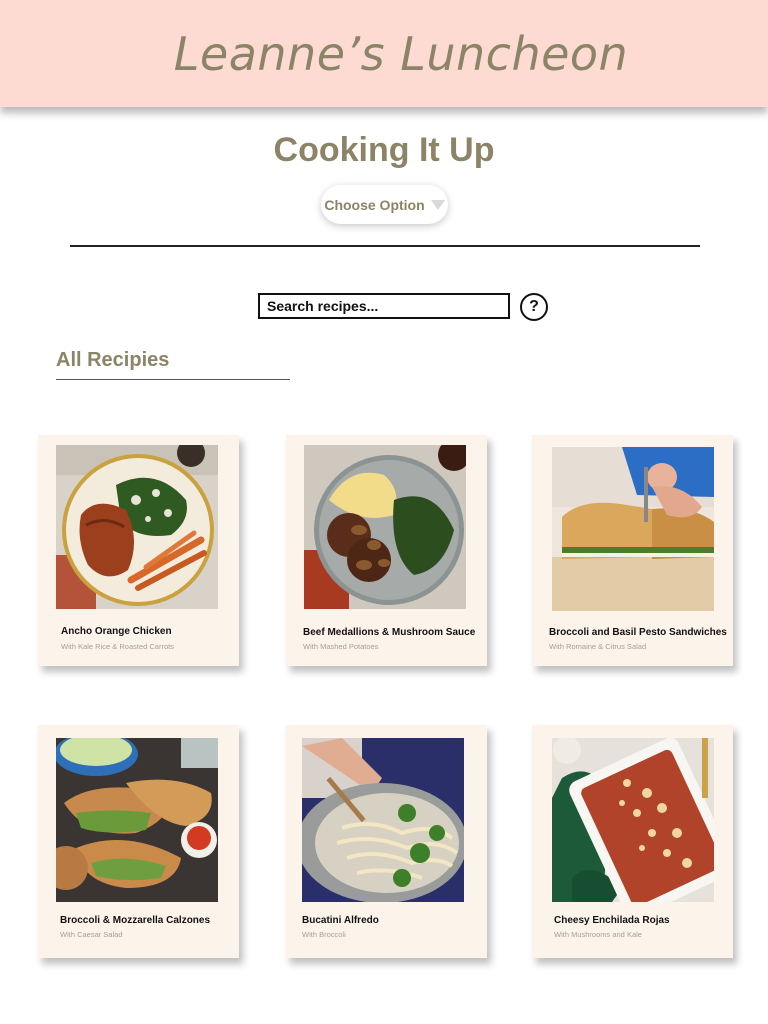  Describe the element at coordinates (116, 631) in the screenshot. I see `recipe-title: Ancho Orange Chicken` at that location.